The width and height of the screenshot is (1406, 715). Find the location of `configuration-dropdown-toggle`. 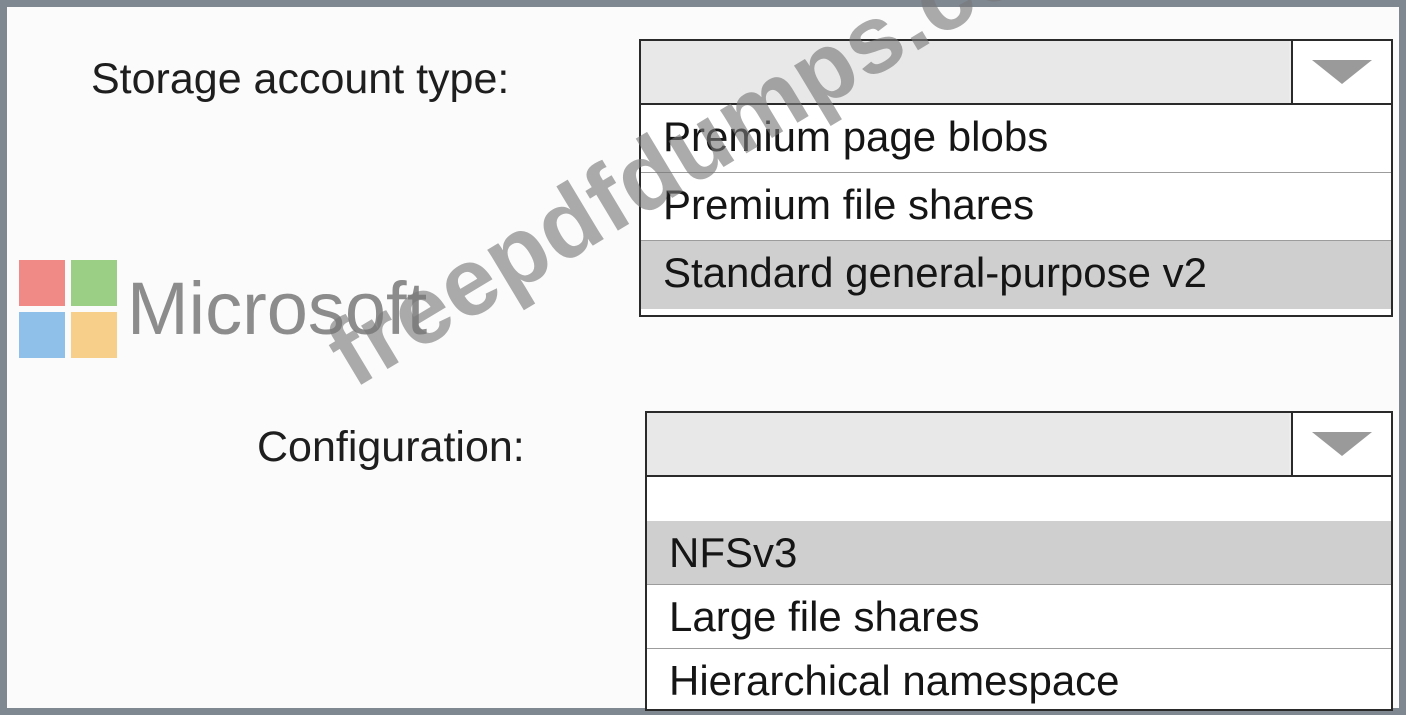

configuration-dropdown-toggle is located at coordinates (1341, 444).